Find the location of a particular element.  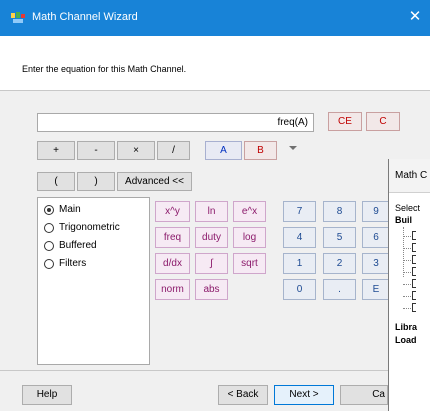

key-7-button: 7 is located at coordinates (299, 211).